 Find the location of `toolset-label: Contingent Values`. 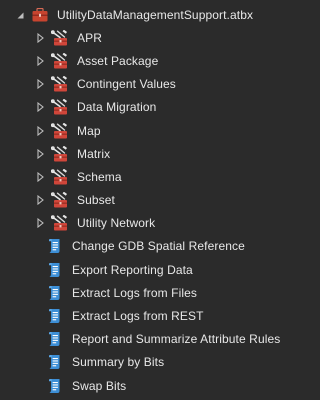

toolset-label: Contingent Values is located at coordinates (126, 84).